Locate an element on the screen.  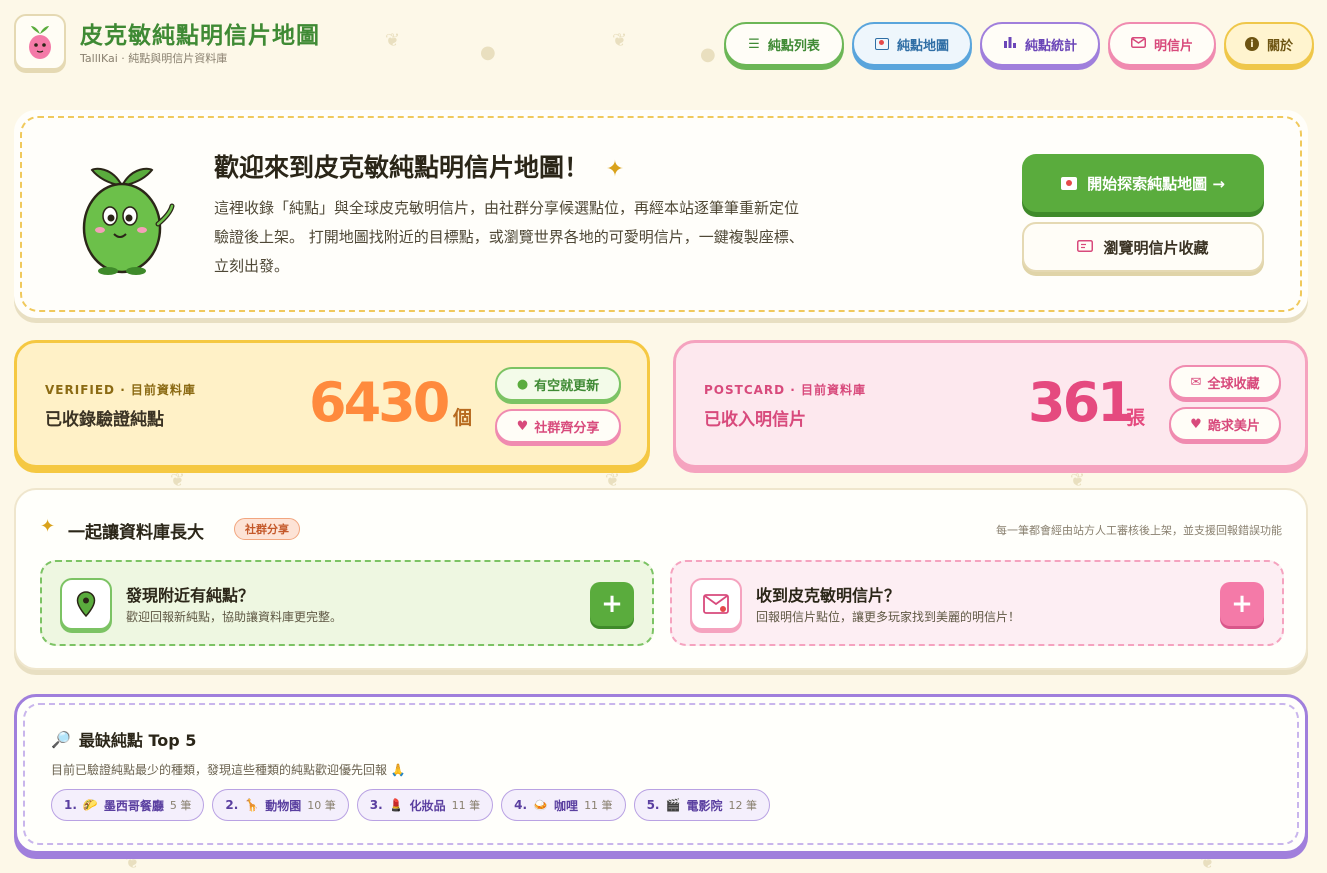
community-share-label: 社群齊分享 is located at coordinates (567, 428).